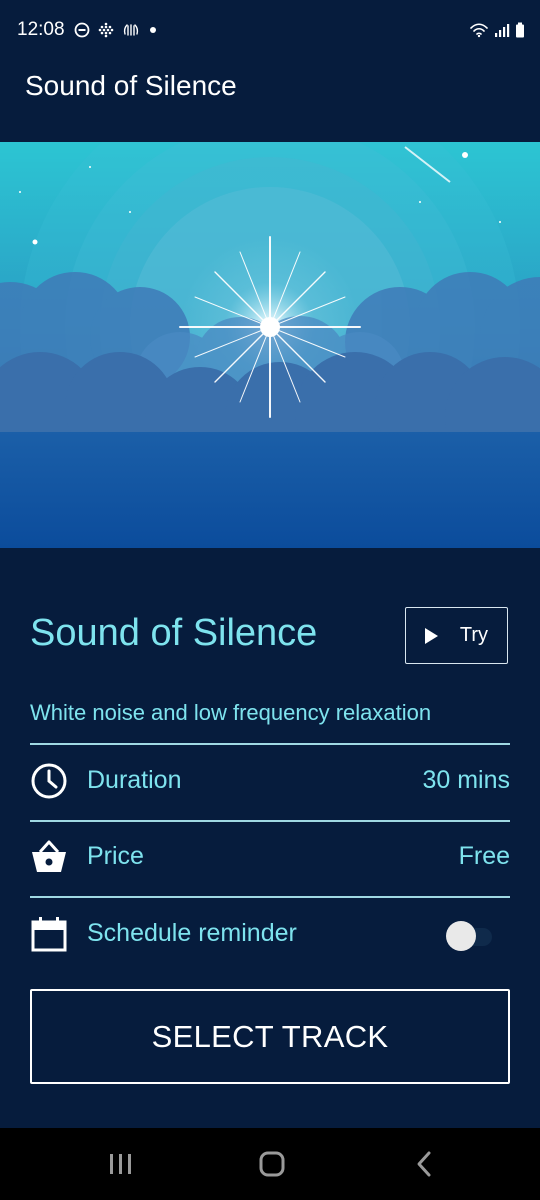 This screenshot has height=1200, width=540. Describe the element at coordinates (82, 30) in the screenshot. I see `do-not-disturb-icon` at that location.